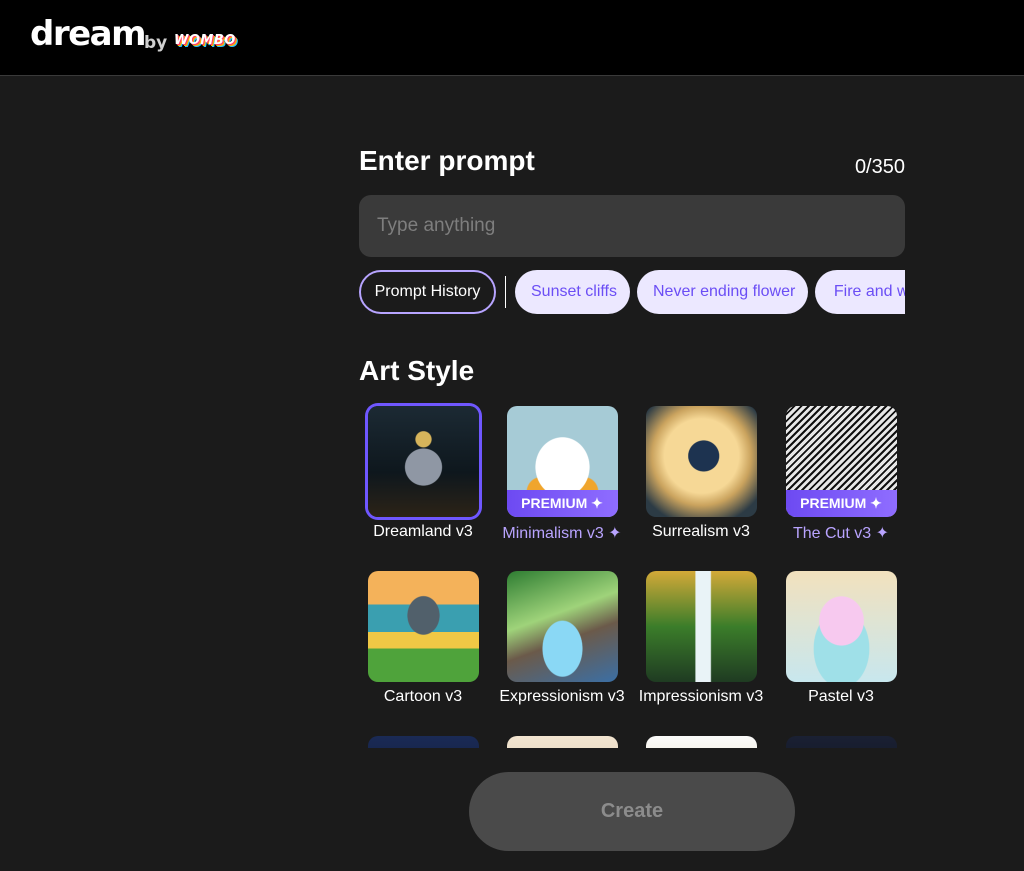 Image resolution: width=1024 pixels, height=871 pixels. Describe the element at coordinates (841, 696) in the screenshot. I see `art-style-label: Pastel v3` at that location.